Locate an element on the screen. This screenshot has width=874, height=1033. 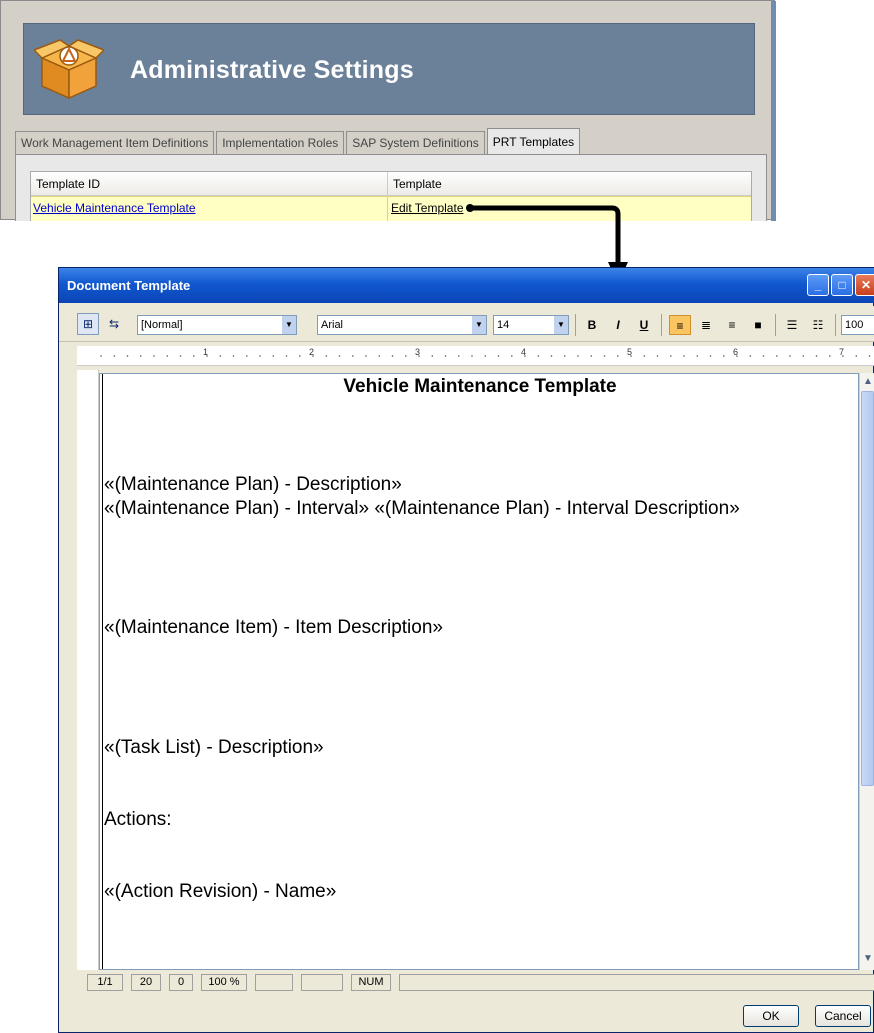
status-column: 0 is located at coordinates (181, 982).